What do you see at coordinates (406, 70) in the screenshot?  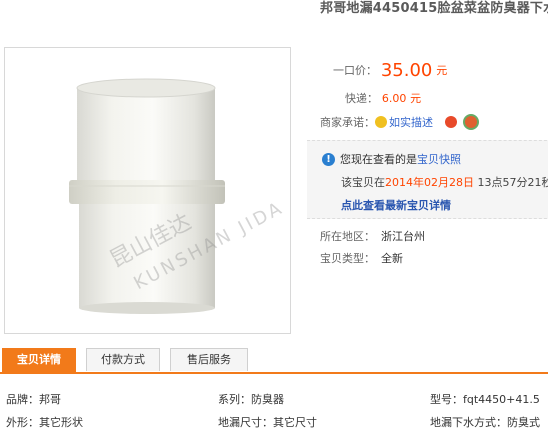 I see `price-value: 35.00` at bounding box center [406, 70].